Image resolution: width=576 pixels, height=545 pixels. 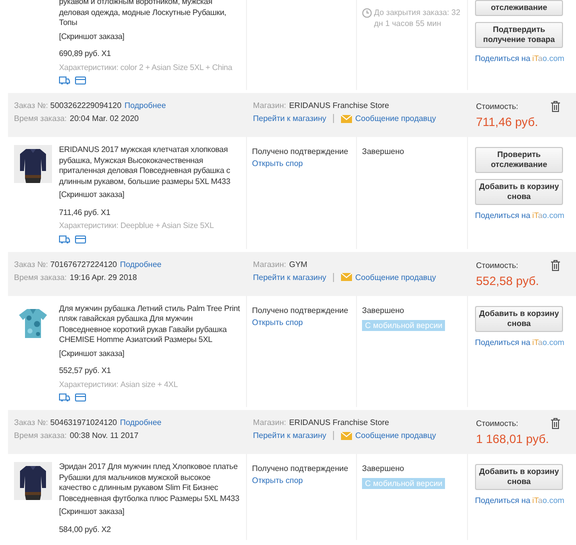 What do you see at coordinates (146, 67) in the screenshot?
I see `item-specs: Характеристики: color 2 + Asian Size 5XL + China` at bounding box center [146, 67].